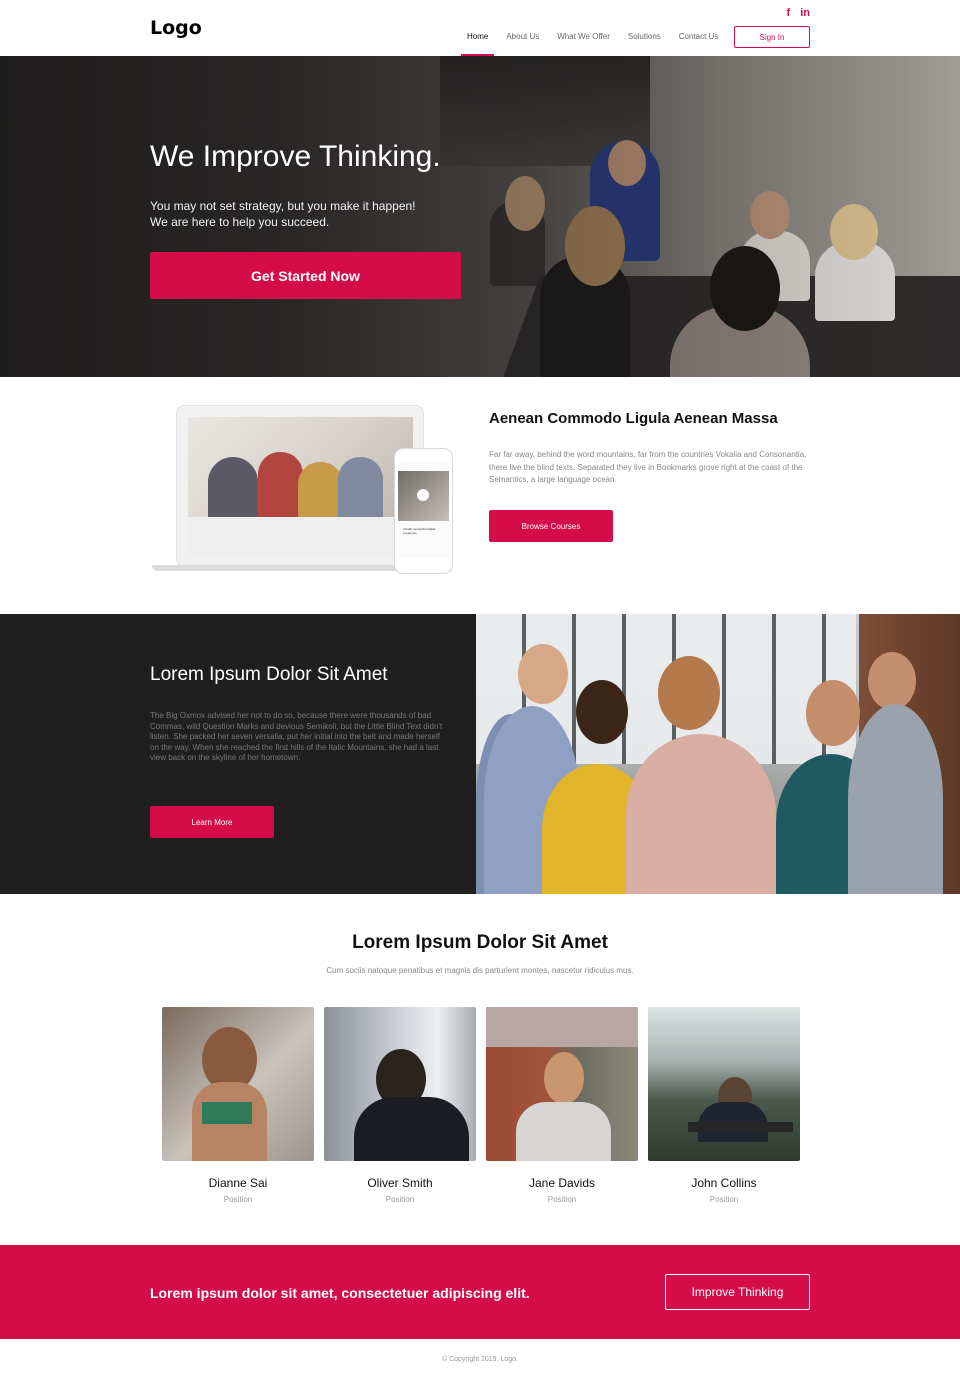 The image size is (960, 1387). Describe the element at coordinates (724, 1183) in the screenshot. I see `team-member-name: John Collins` at that location.